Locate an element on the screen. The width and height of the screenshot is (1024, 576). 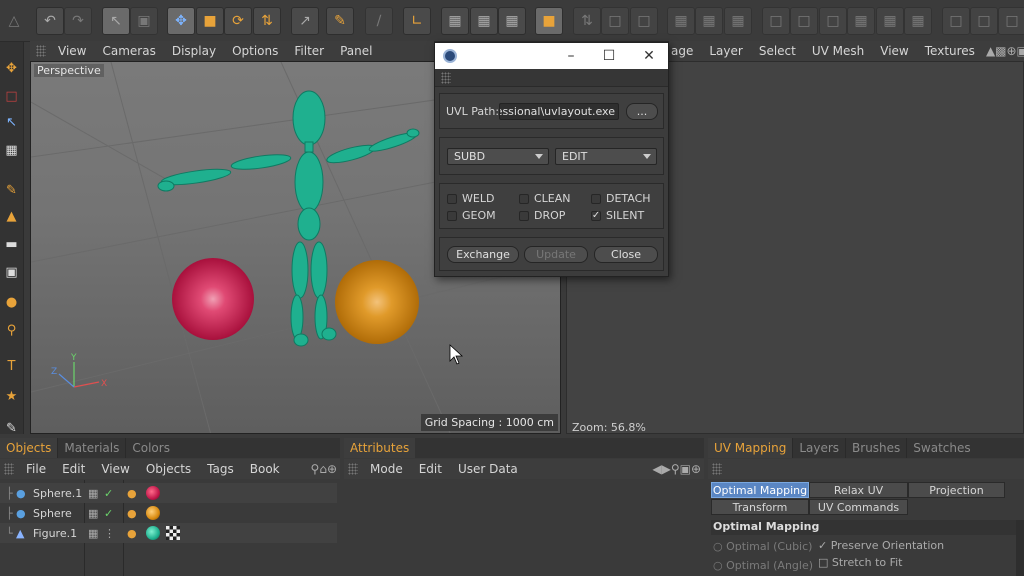
select-live-icon: ↖ is located at coordinates (116, 21).